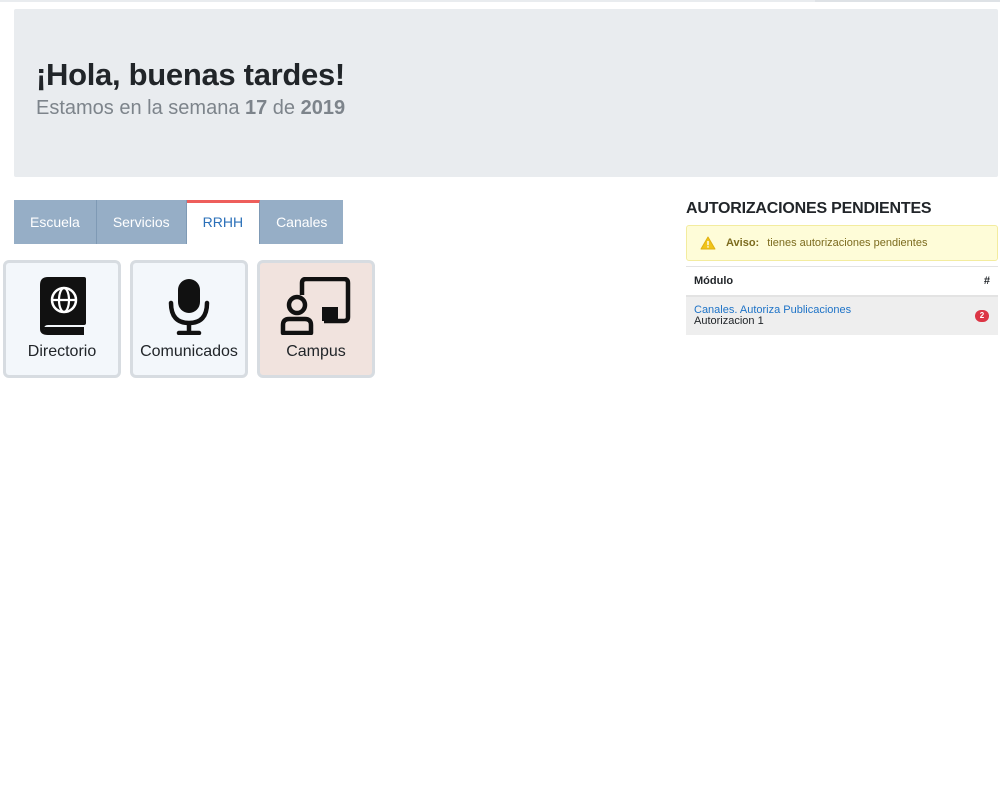 Image resolution: width=1000 pixels, height=800 pixels. What do you see at coordinates (190, 74) in the screenshot?
I see `greeting-title: ¡Hola, buenas tardes!` at bounding box center [190, 74].